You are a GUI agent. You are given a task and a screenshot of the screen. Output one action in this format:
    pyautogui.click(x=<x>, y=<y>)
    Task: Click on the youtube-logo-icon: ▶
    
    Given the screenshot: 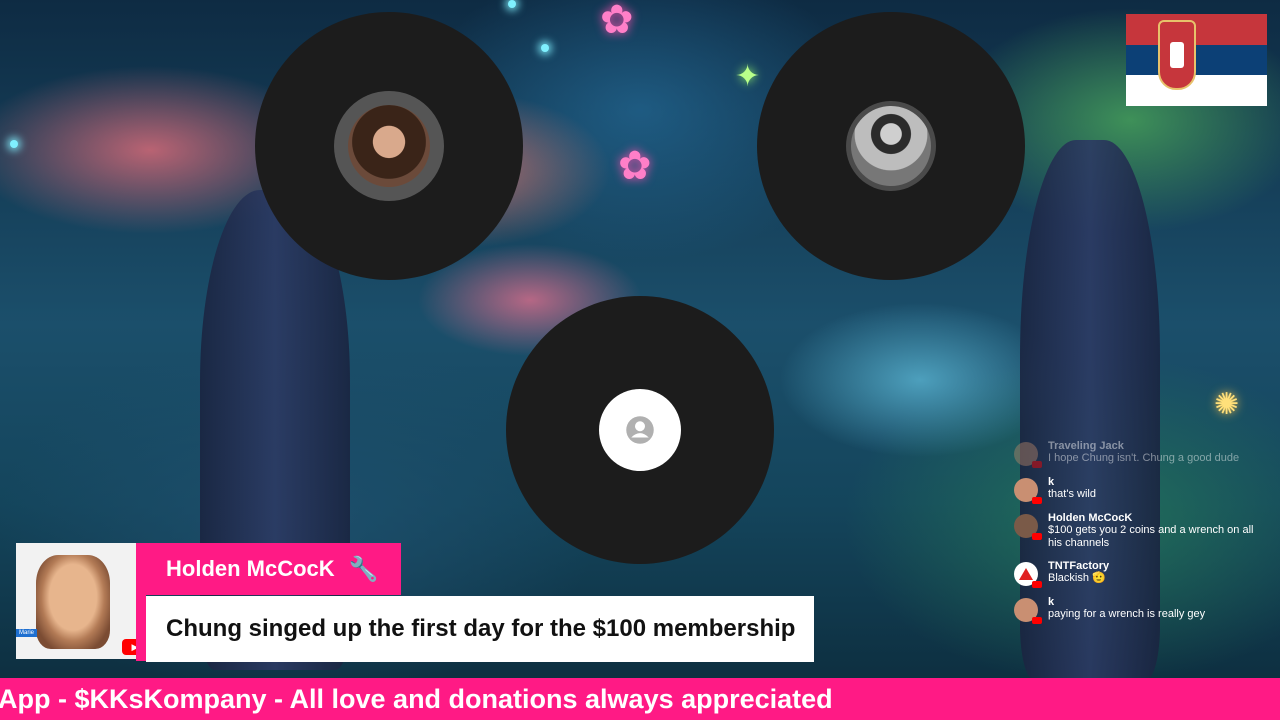 What is the action you would take?
    pyautogui.click(x=129, y=647)
    